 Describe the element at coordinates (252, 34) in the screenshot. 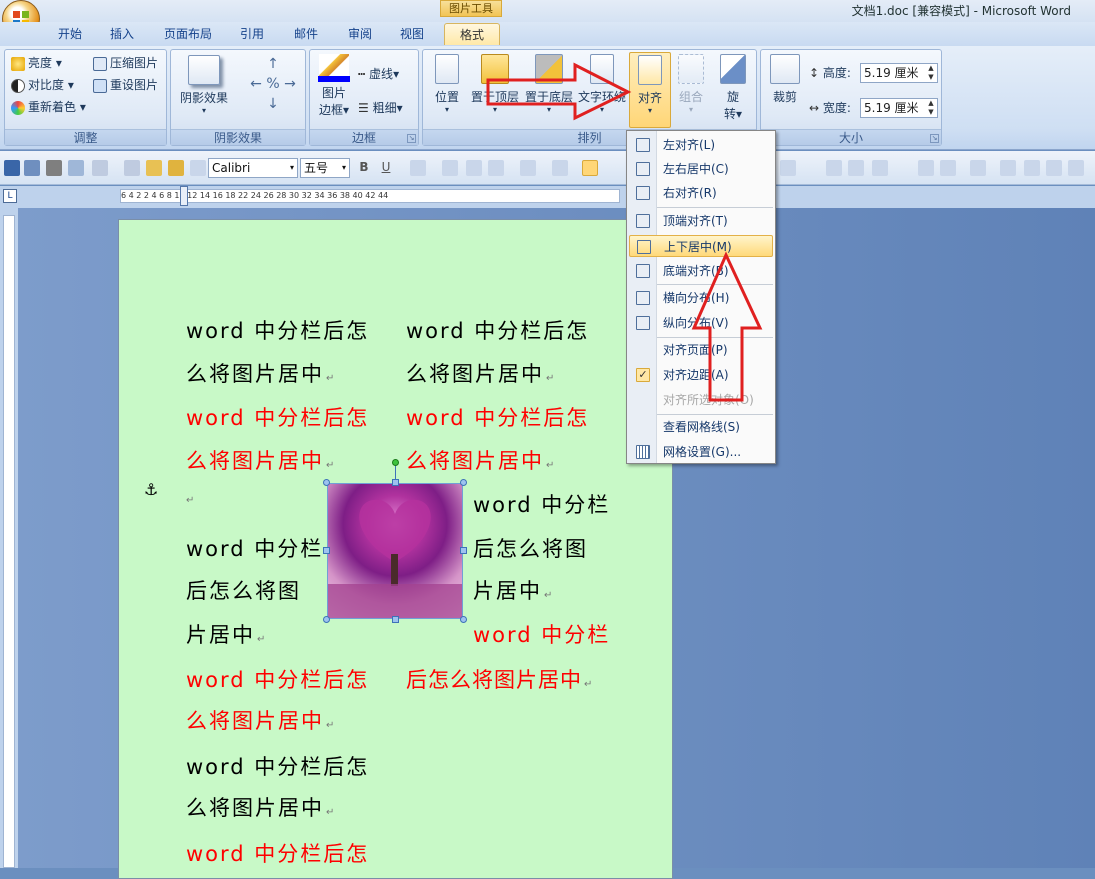

I see `tab-references: 引用` at that location.